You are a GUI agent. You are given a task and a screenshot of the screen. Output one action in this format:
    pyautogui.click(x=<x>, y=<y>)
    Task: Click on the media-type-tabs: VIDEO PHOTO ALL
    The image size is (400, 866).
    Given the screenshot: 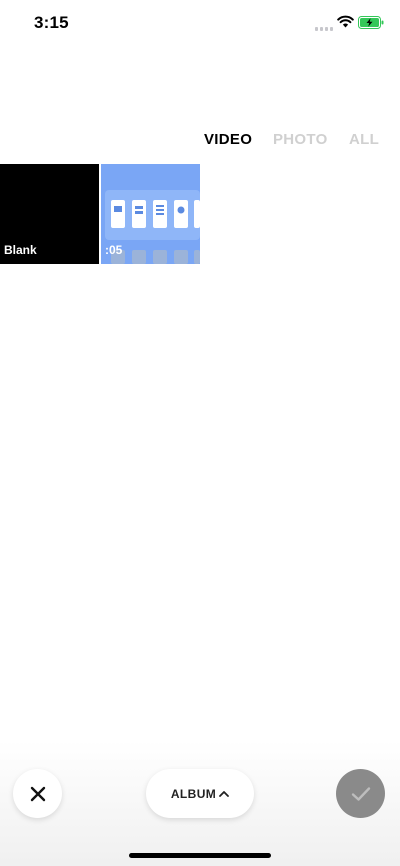 What is the action you would take?
    pyautogui.click(x=200, y=141)
    